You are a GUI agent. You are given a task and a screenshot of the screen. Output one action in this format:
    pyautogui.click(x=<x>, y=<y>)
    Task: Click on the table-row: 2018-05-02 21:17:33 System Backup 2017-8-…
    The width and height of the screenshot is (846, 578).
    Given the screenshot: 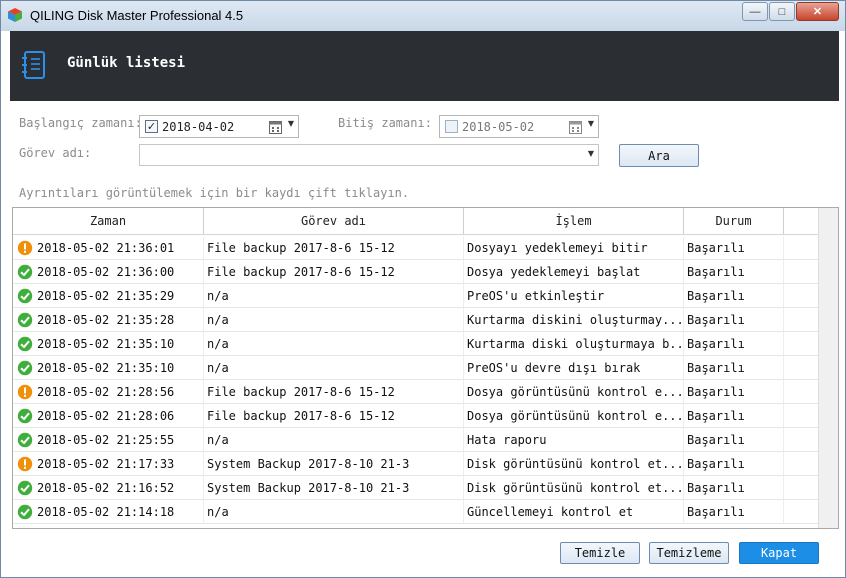 What is the action you would take?
    pyautogui.click(x=416, y=464)
    